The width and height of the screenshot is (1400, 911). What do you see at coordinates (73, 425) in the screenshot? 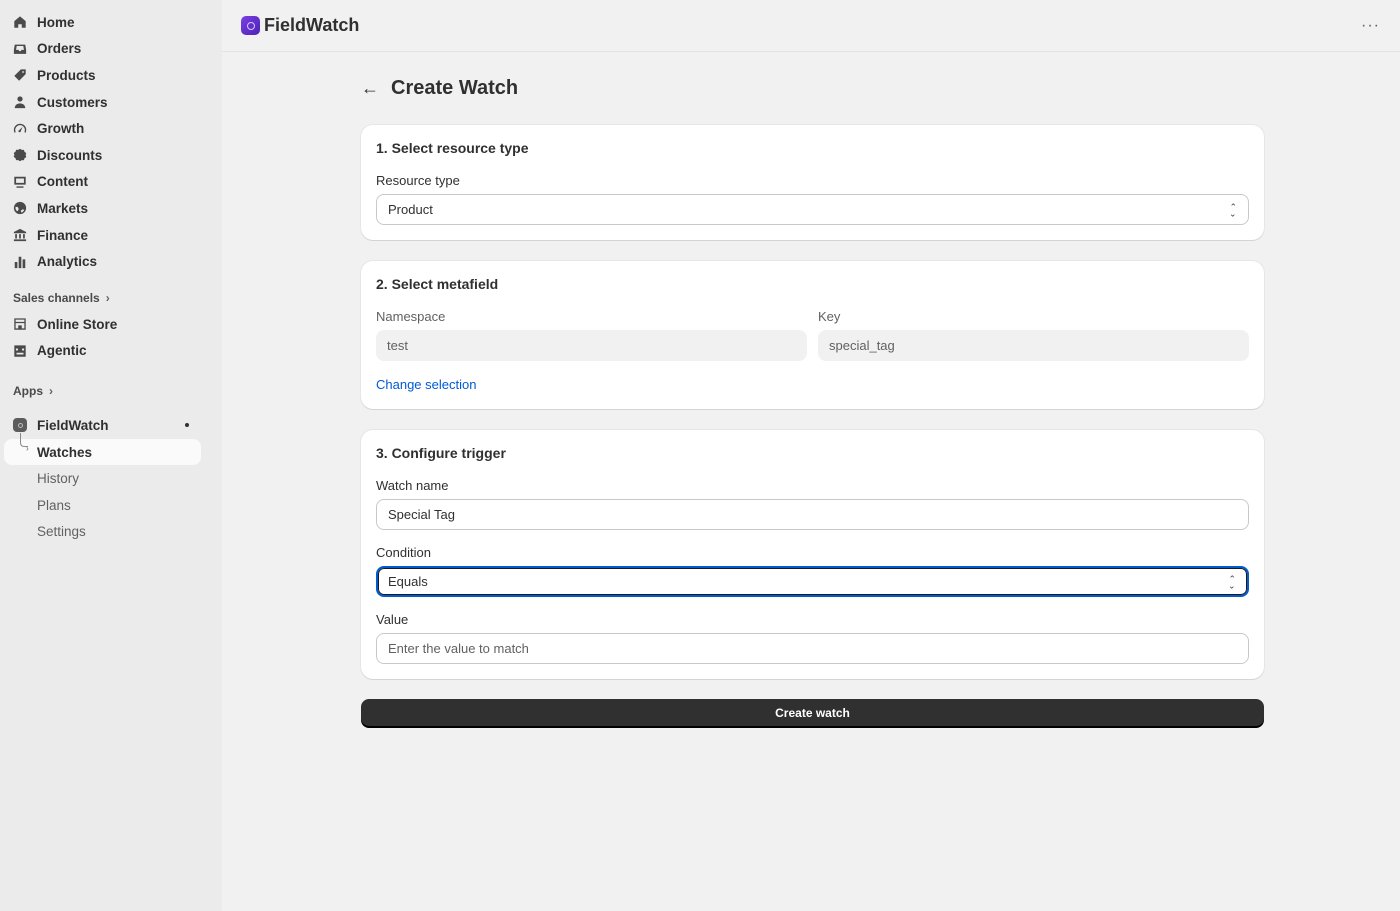
I see `nav-label: FieldWatch` at bounding box center [73, 425].